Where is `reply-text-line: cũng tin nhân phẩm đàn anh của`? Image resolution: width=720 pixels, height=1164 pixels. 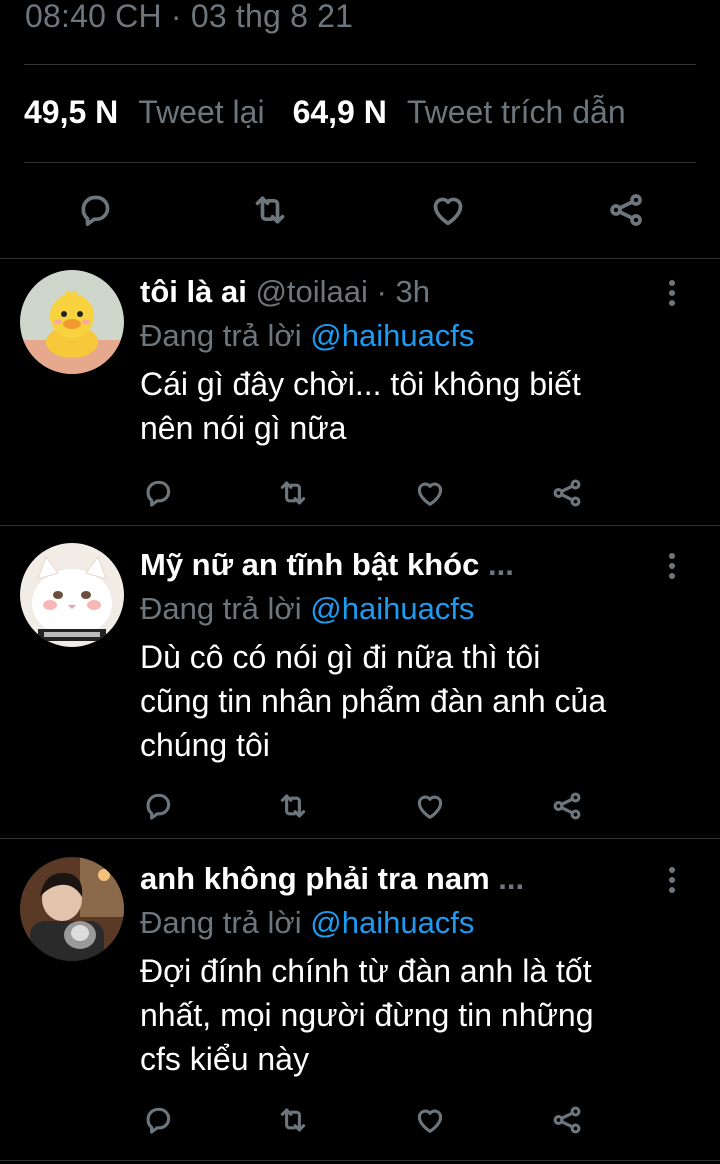 reply-text-line: cũng tin nhân phẩm đàn anh của is located at coordinates (373, 701).